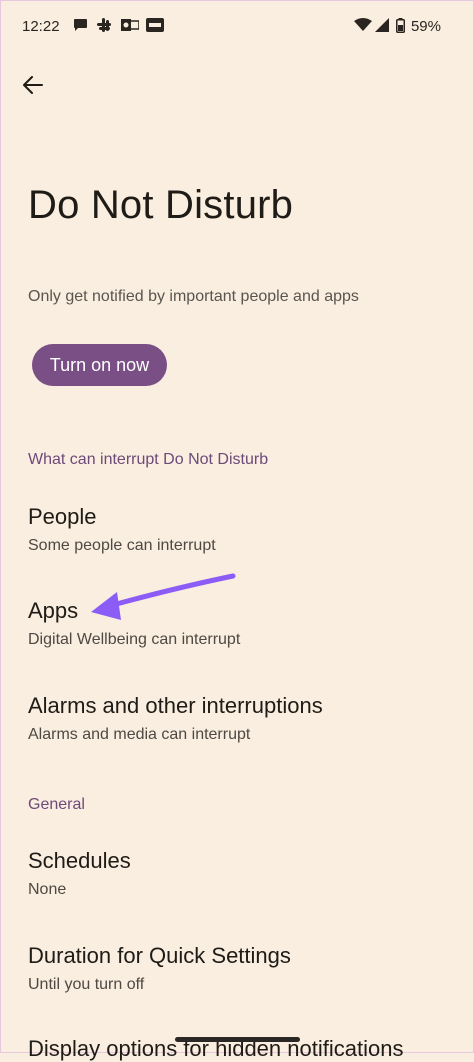 This screenshot has width=474, height=1062. I want to click on slack-icon, so click(104, 25).